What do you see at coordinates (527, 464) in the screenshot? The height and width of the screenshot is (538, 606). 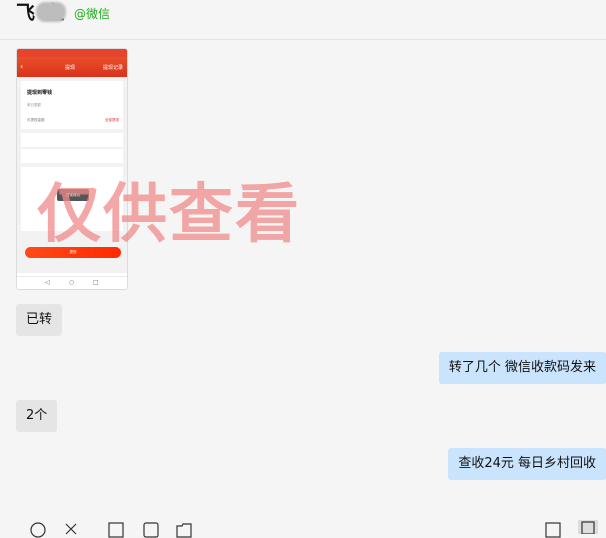 I see `message-bubble-outgoing: 查收24元 每日乡村回收` at bounding box center [527, 464].